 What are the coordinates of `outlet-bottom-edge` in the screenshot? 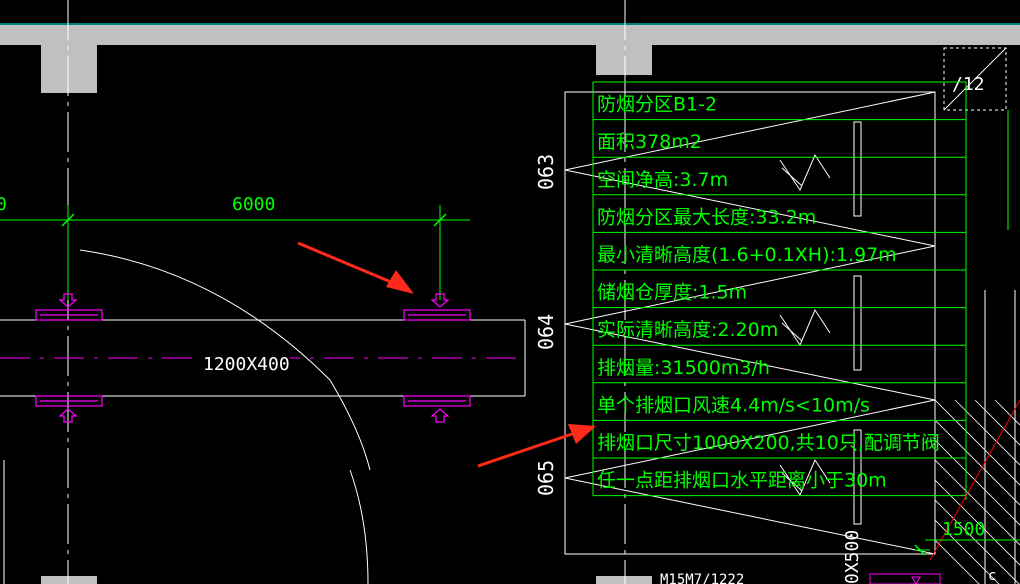 It's located at (905, 578).